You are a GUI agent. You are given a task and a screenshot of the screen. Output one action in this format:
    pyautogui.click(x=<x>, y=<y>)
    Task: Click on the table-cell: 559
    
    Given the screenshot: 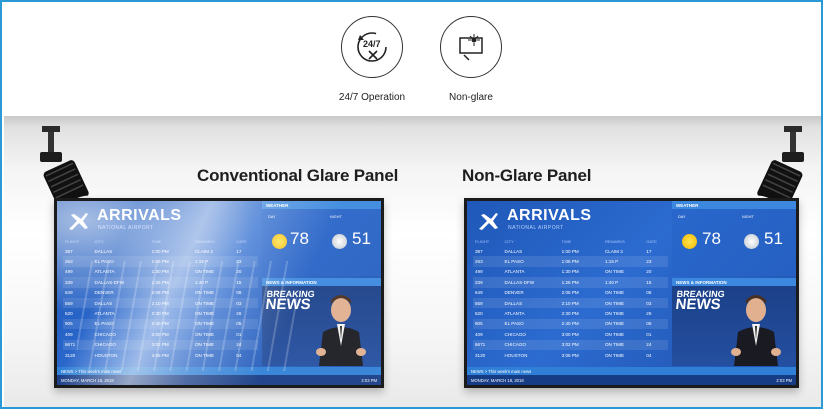 What is the action you would take?
    pyautogui.click(x=479, y=303)
    